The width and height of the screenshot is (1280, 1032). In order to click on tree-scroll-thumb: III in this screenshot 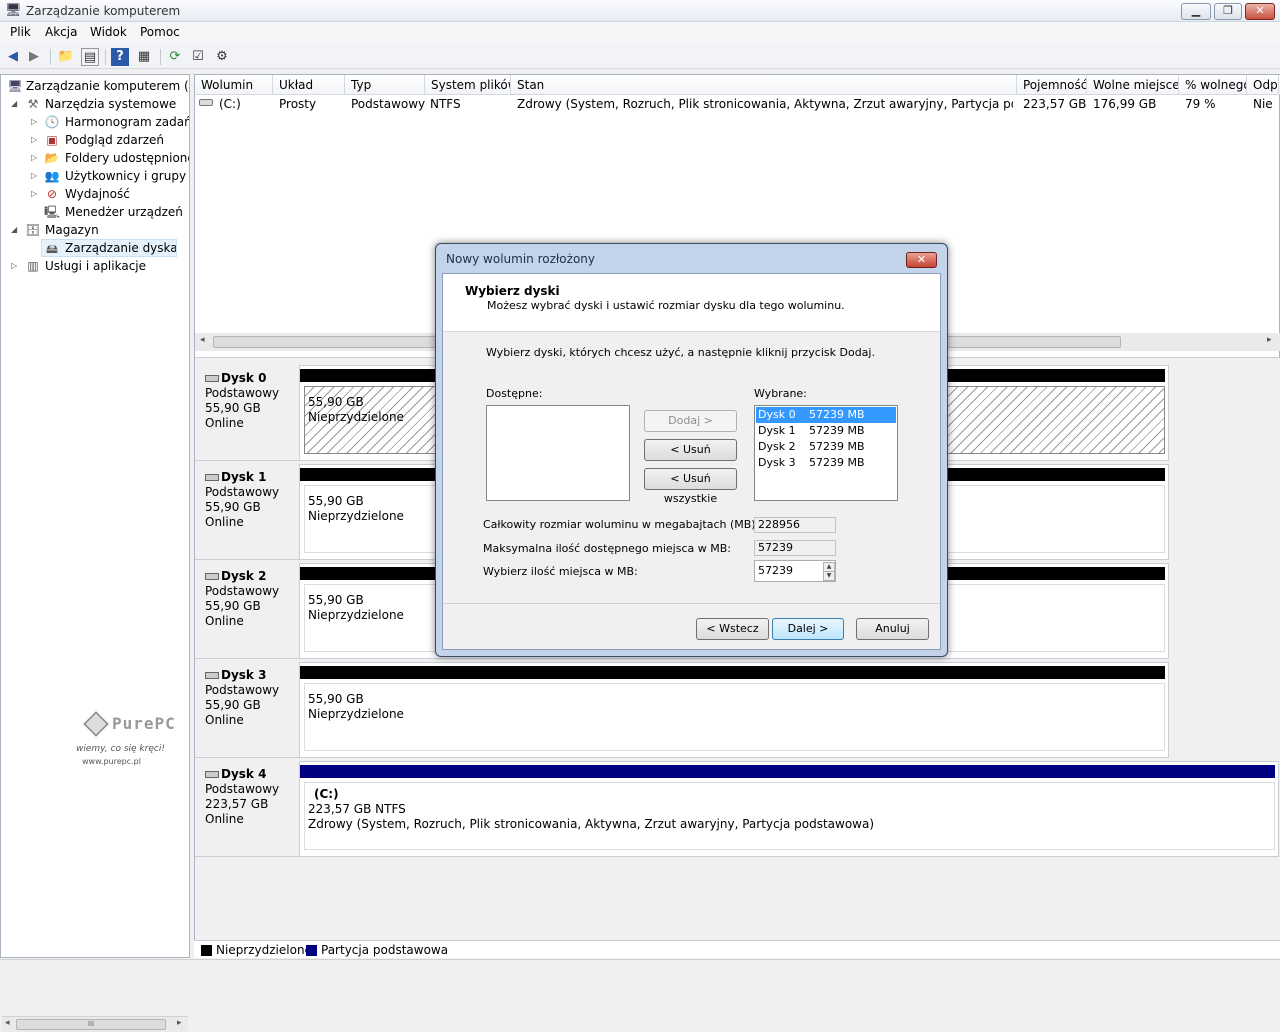, I will do `click(91, 1024)`.